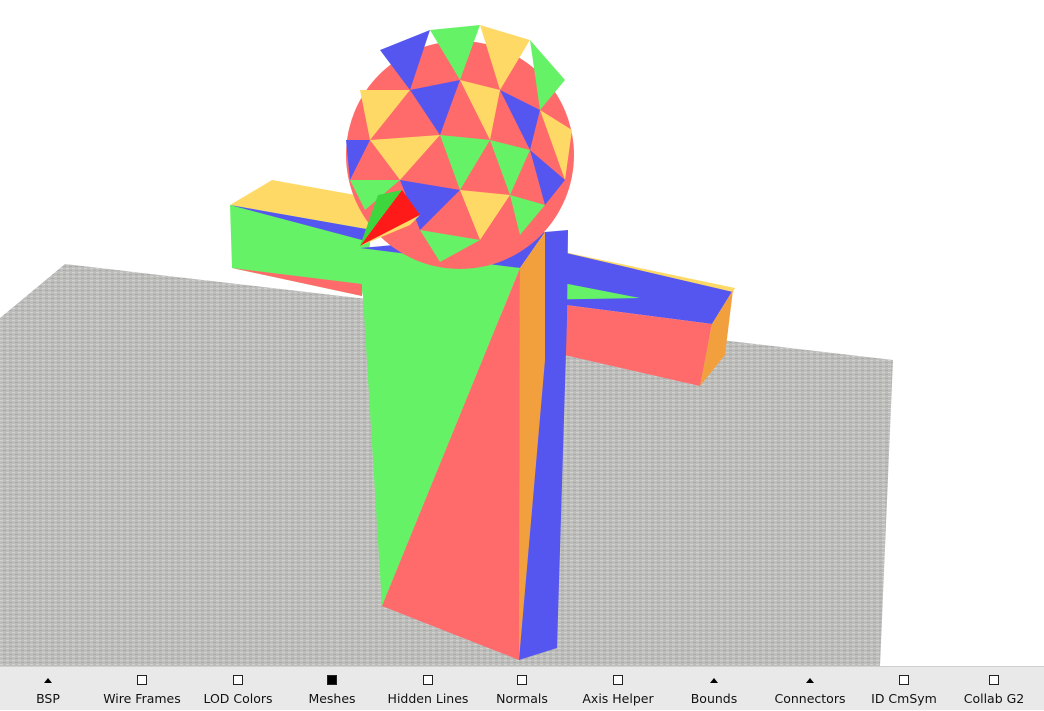 The height and width of the screenshot is (711, 1044). Describe the element at coordinates (464, 445) in the screenshot. I see `torso` at that location.